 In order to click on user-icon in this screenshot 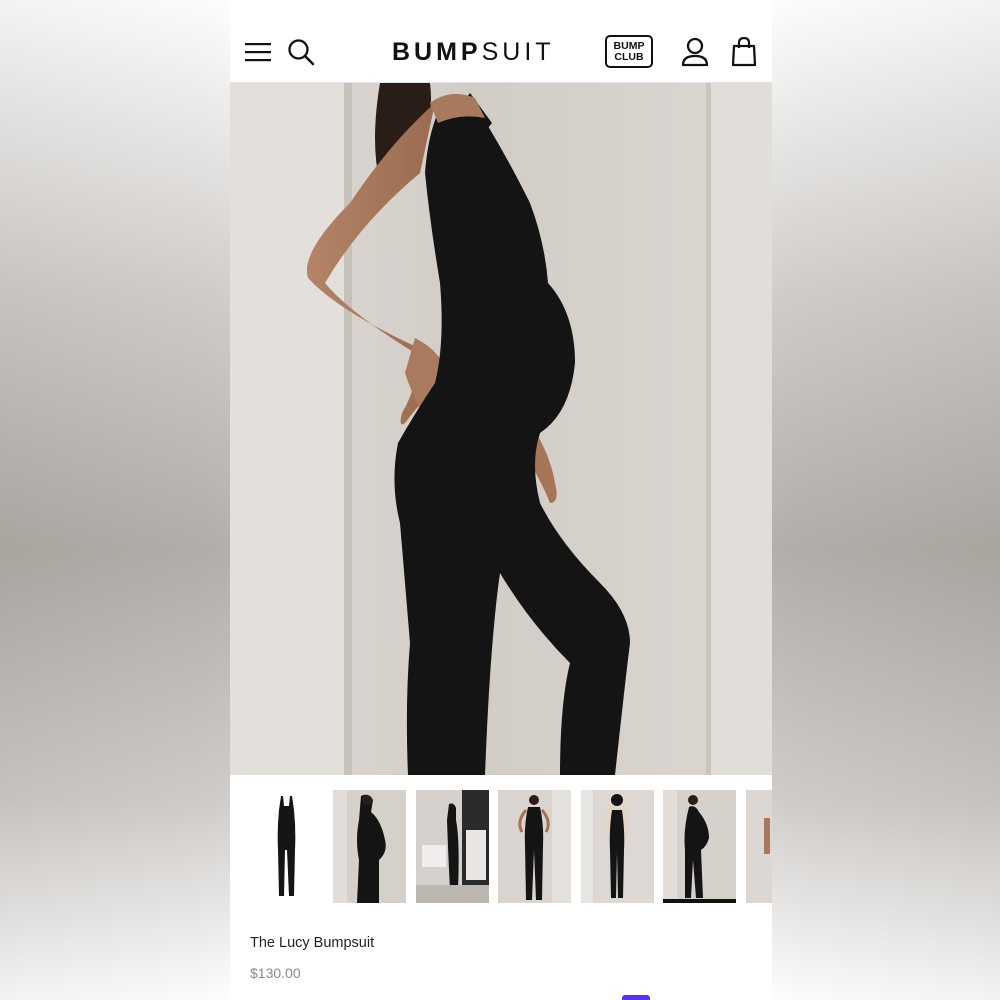, I will do `click(695, 52)`.